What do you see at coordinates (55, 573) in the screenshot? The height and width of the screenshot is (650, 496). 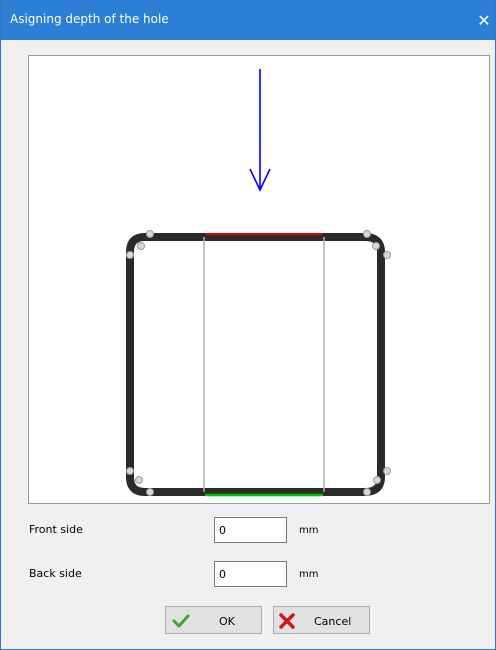 I see `back-side-label: Back side` at bounding box center [55, 573].